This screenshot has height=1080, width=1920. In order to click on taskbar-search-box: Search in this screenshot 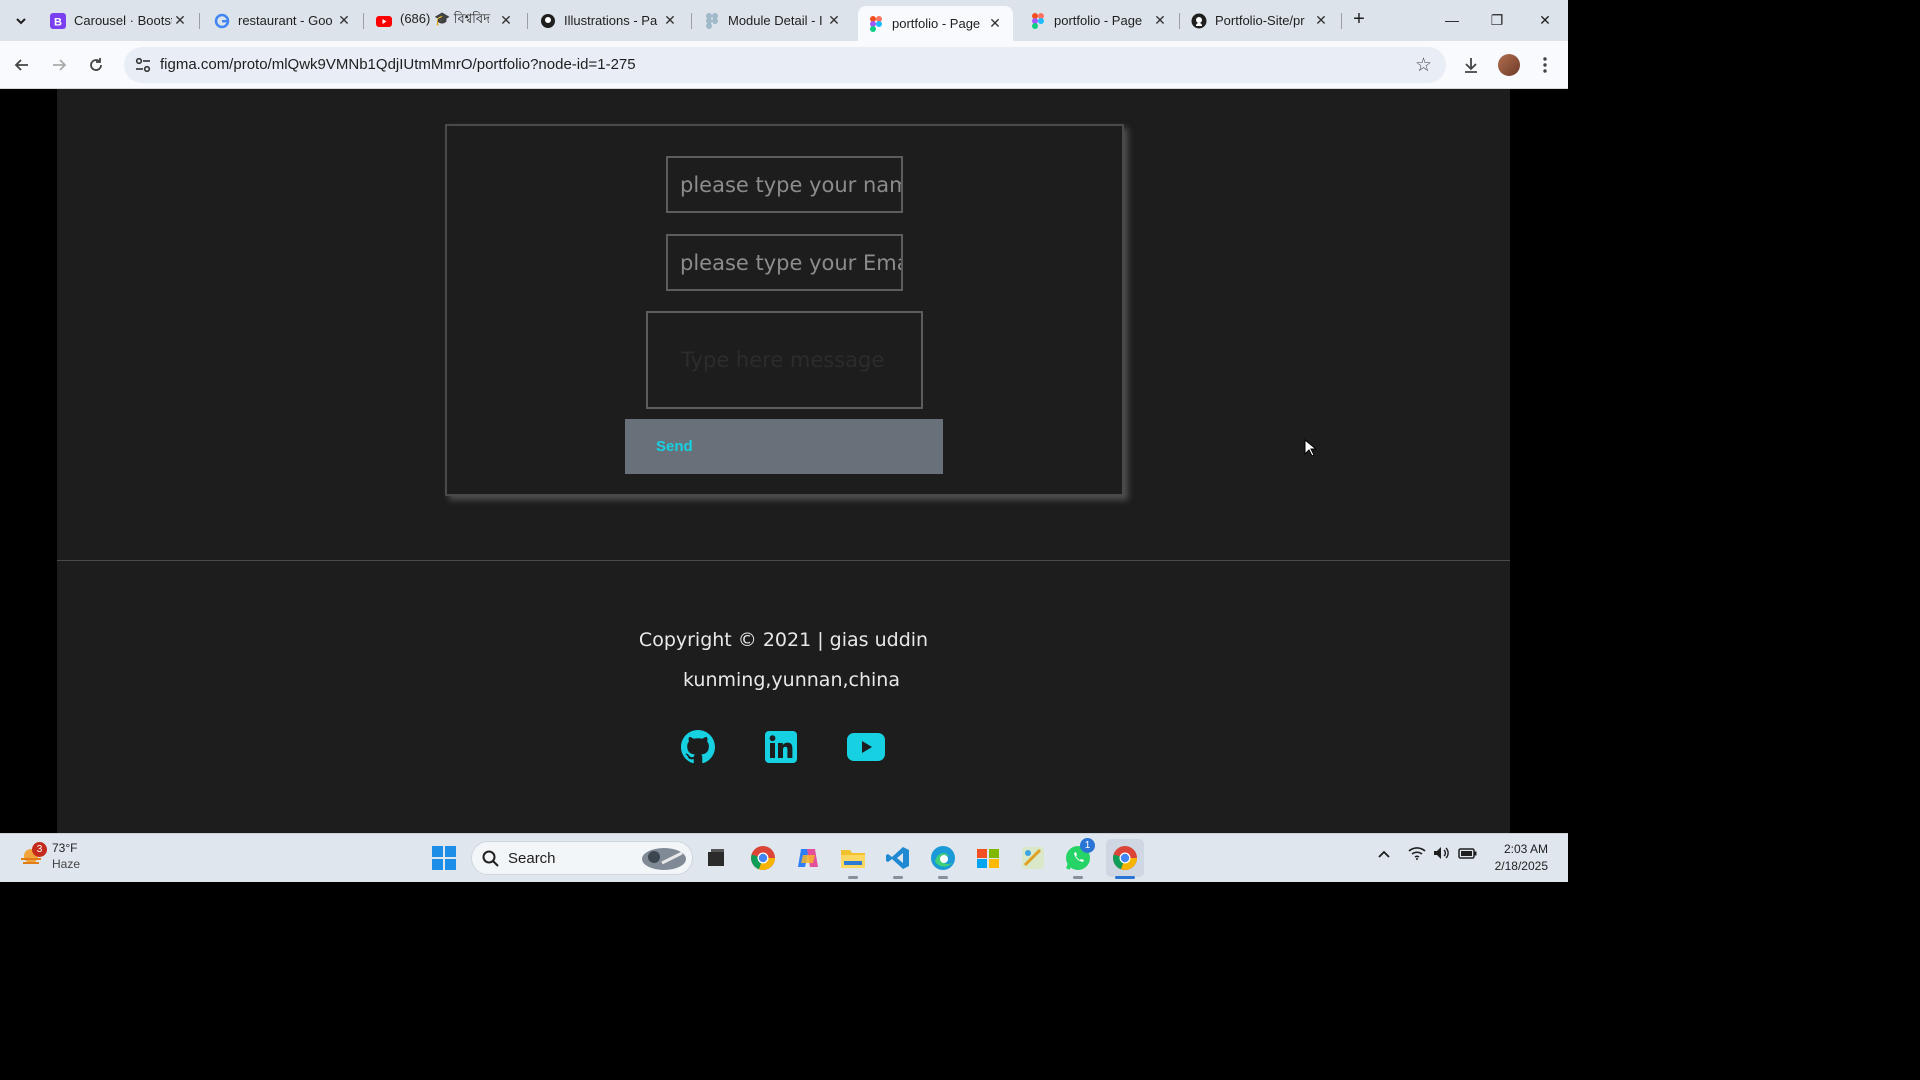, I will do `click(582, 858)`.